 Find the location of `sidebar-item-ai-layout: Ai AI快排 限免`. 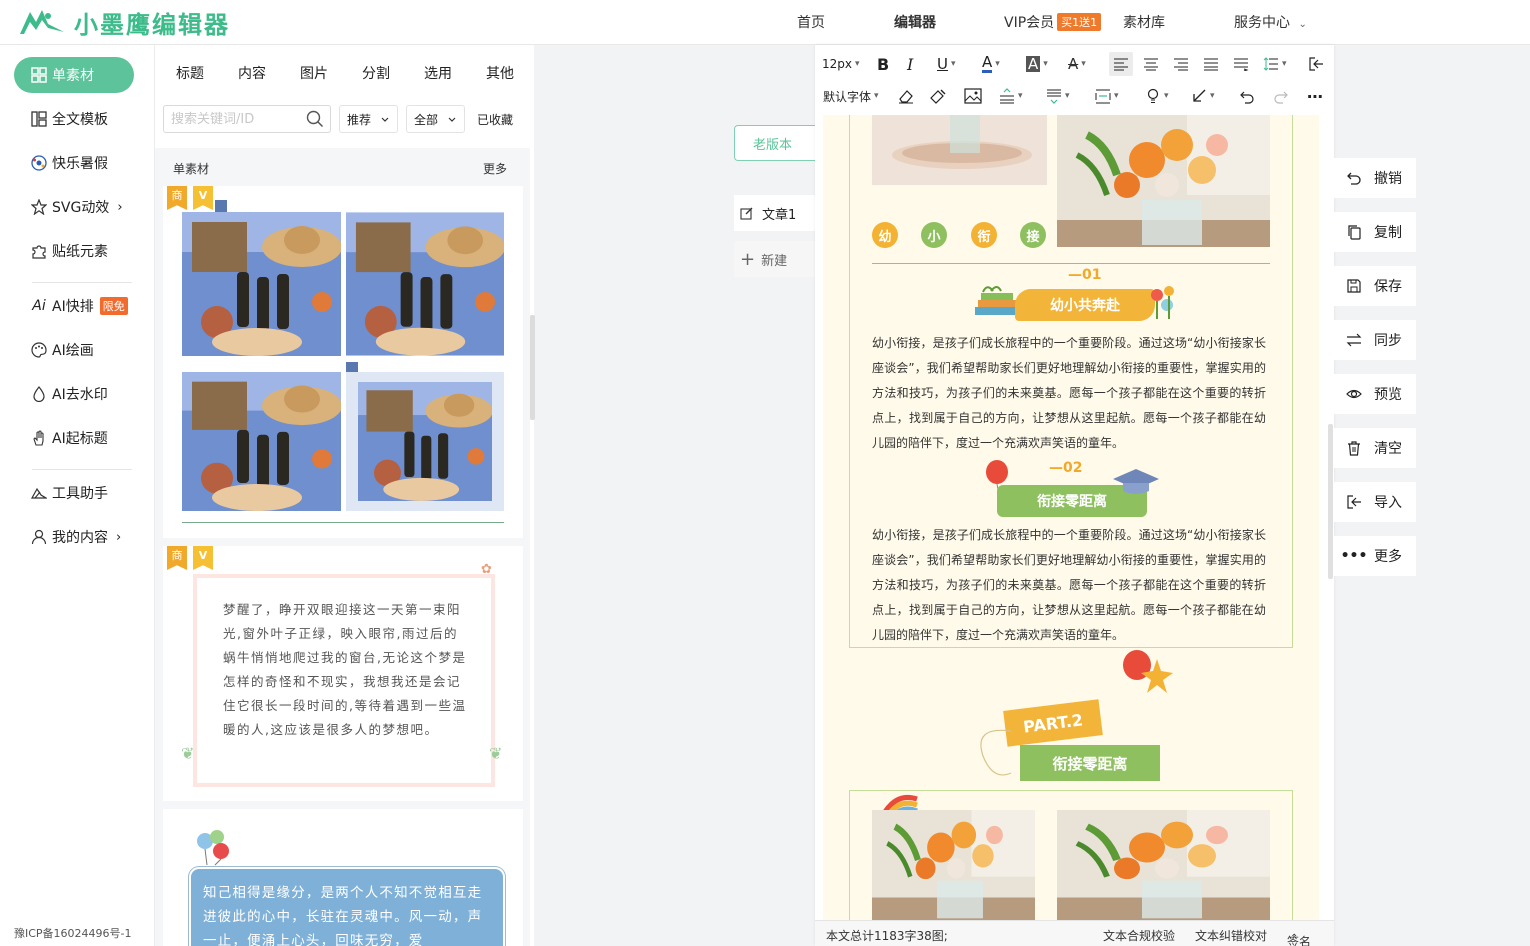

sidebar-item-ai-layout: Ai AI快排 限免 is located at coordinates (74, 306).